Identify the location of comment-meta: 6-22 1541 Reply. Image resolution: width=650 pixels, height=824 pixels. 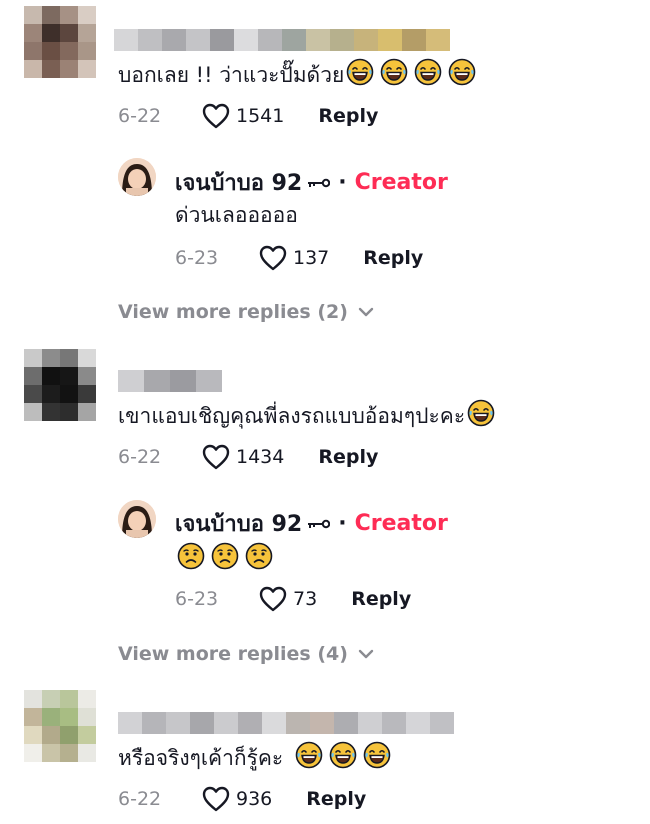
(248, 116).